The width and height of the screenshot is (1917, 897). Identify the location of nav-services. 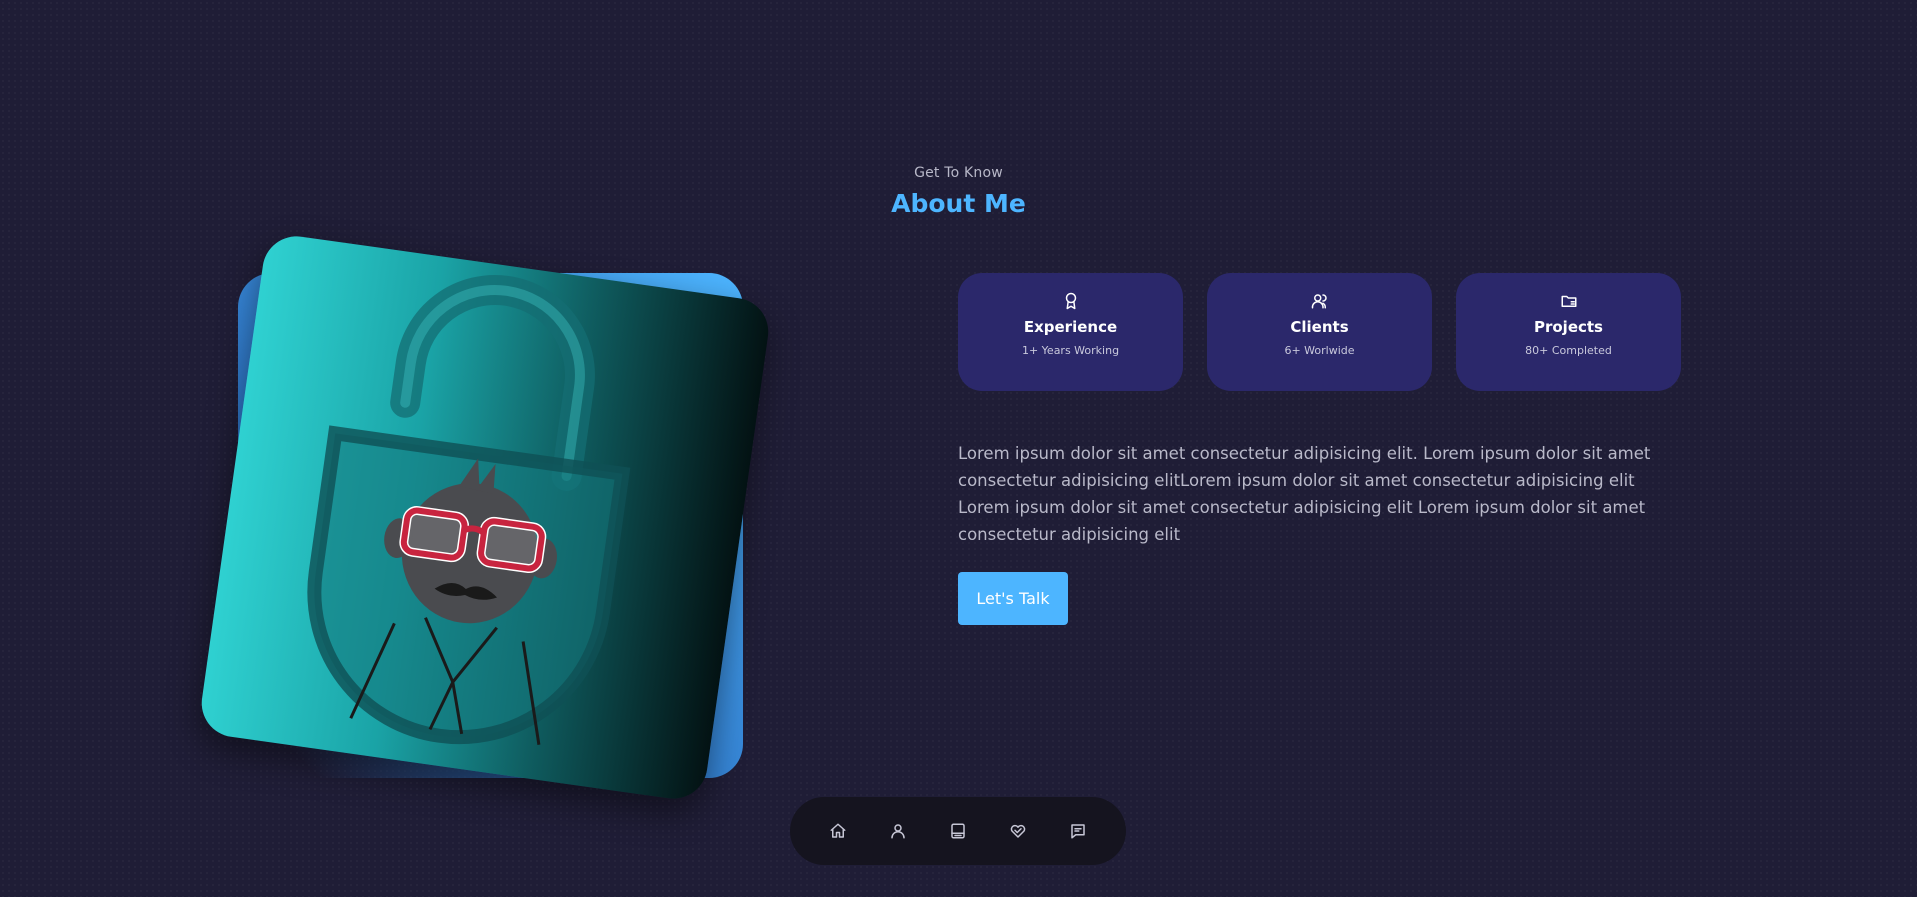
(1018, 831).